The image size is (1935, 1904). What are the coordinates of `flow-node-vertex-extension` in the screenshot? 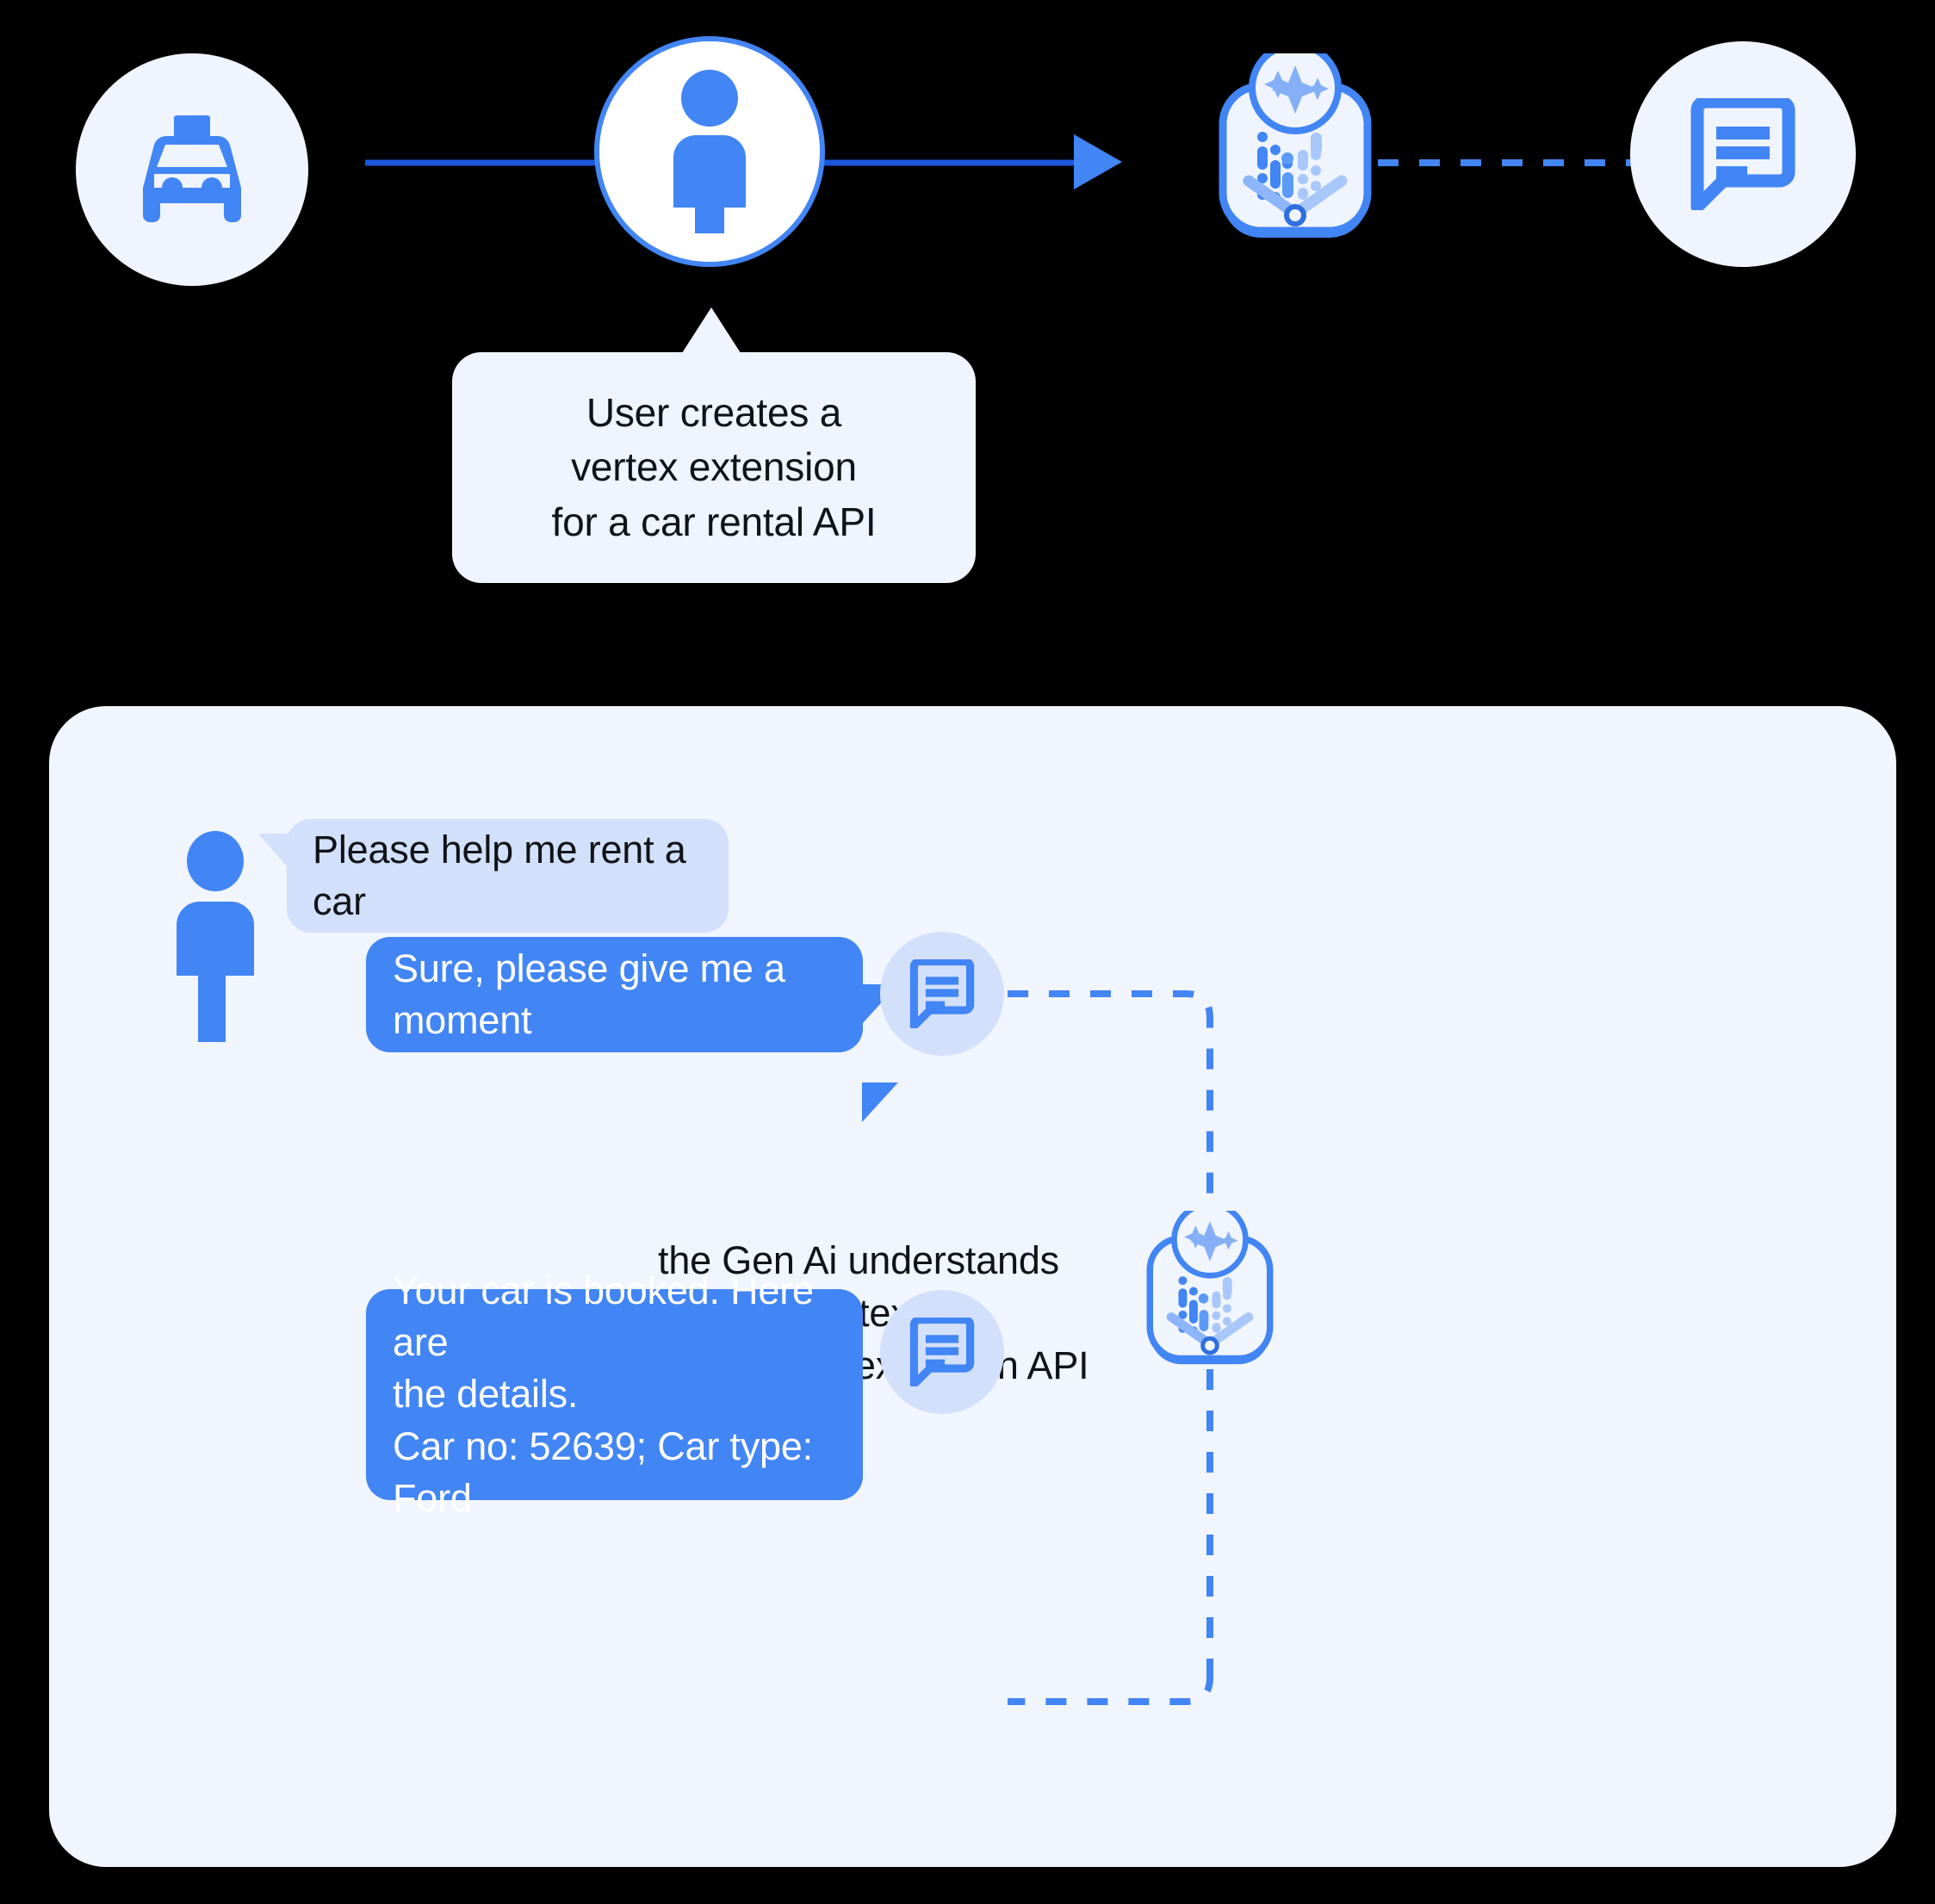 It's located at (1295, 146).